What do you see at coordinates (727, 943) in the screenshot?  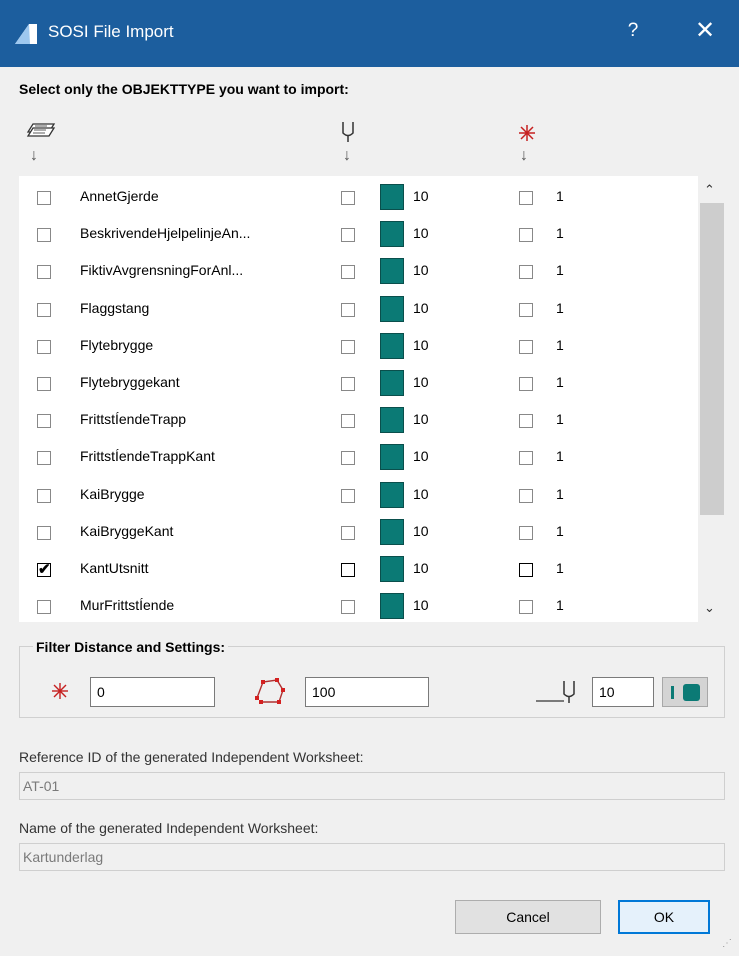 I see `resize-grip-icon: ⋰` at bounding box center [727, 943].